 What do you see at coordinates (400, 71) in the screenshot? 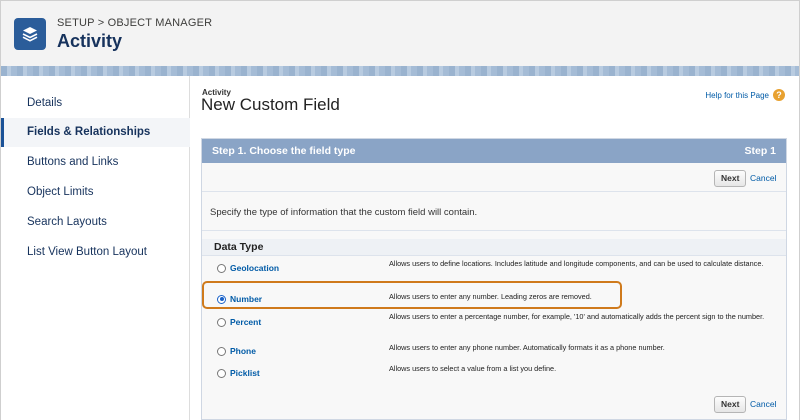
I see `header-band` at bounding box center [400, 71].